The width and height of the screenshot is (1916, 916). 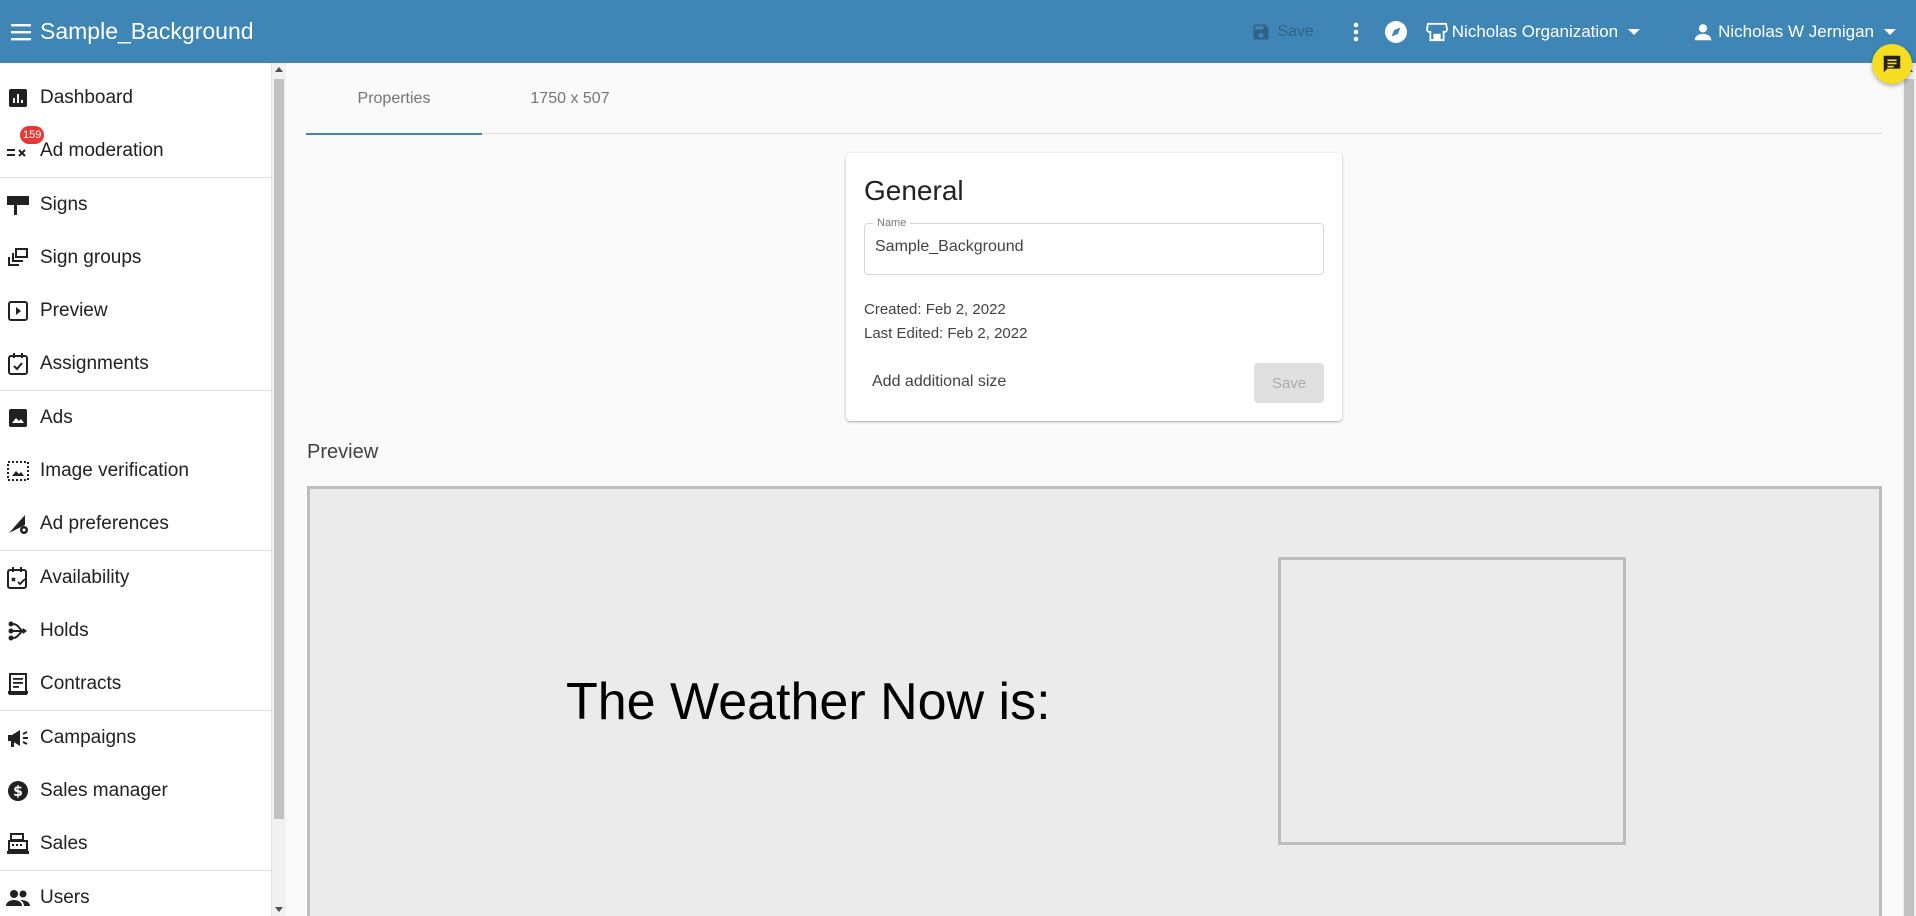 What do you see at coordinates (946, 333) in the screenshot?
I see `last-edited-date: Last Edited: Feb 2, 2022` at bounding box center [946, 333].